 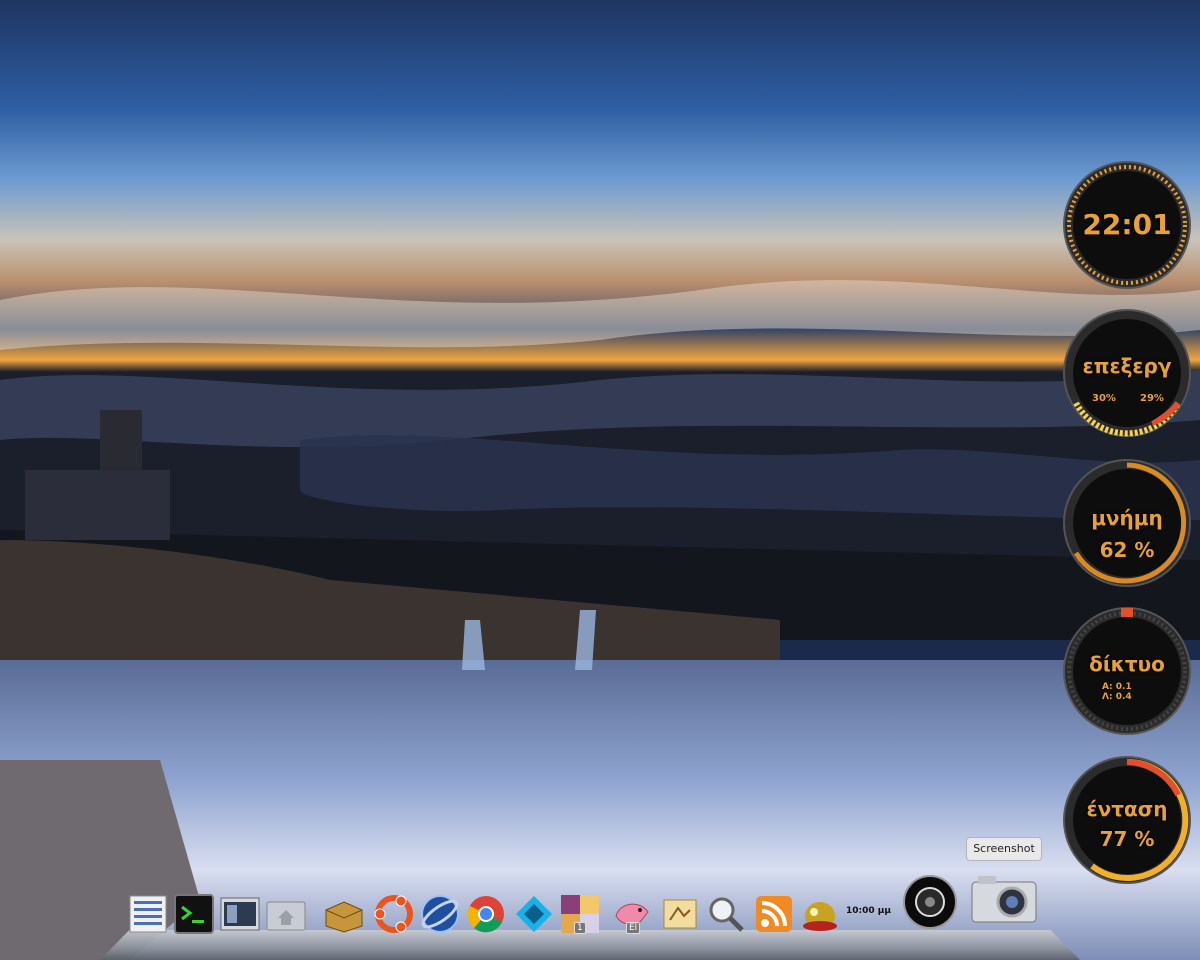 What do you see at coordinates (1127, 839) in the screenshot?
I see `volume-value: 77 %` at bounding box center [1127, 839].